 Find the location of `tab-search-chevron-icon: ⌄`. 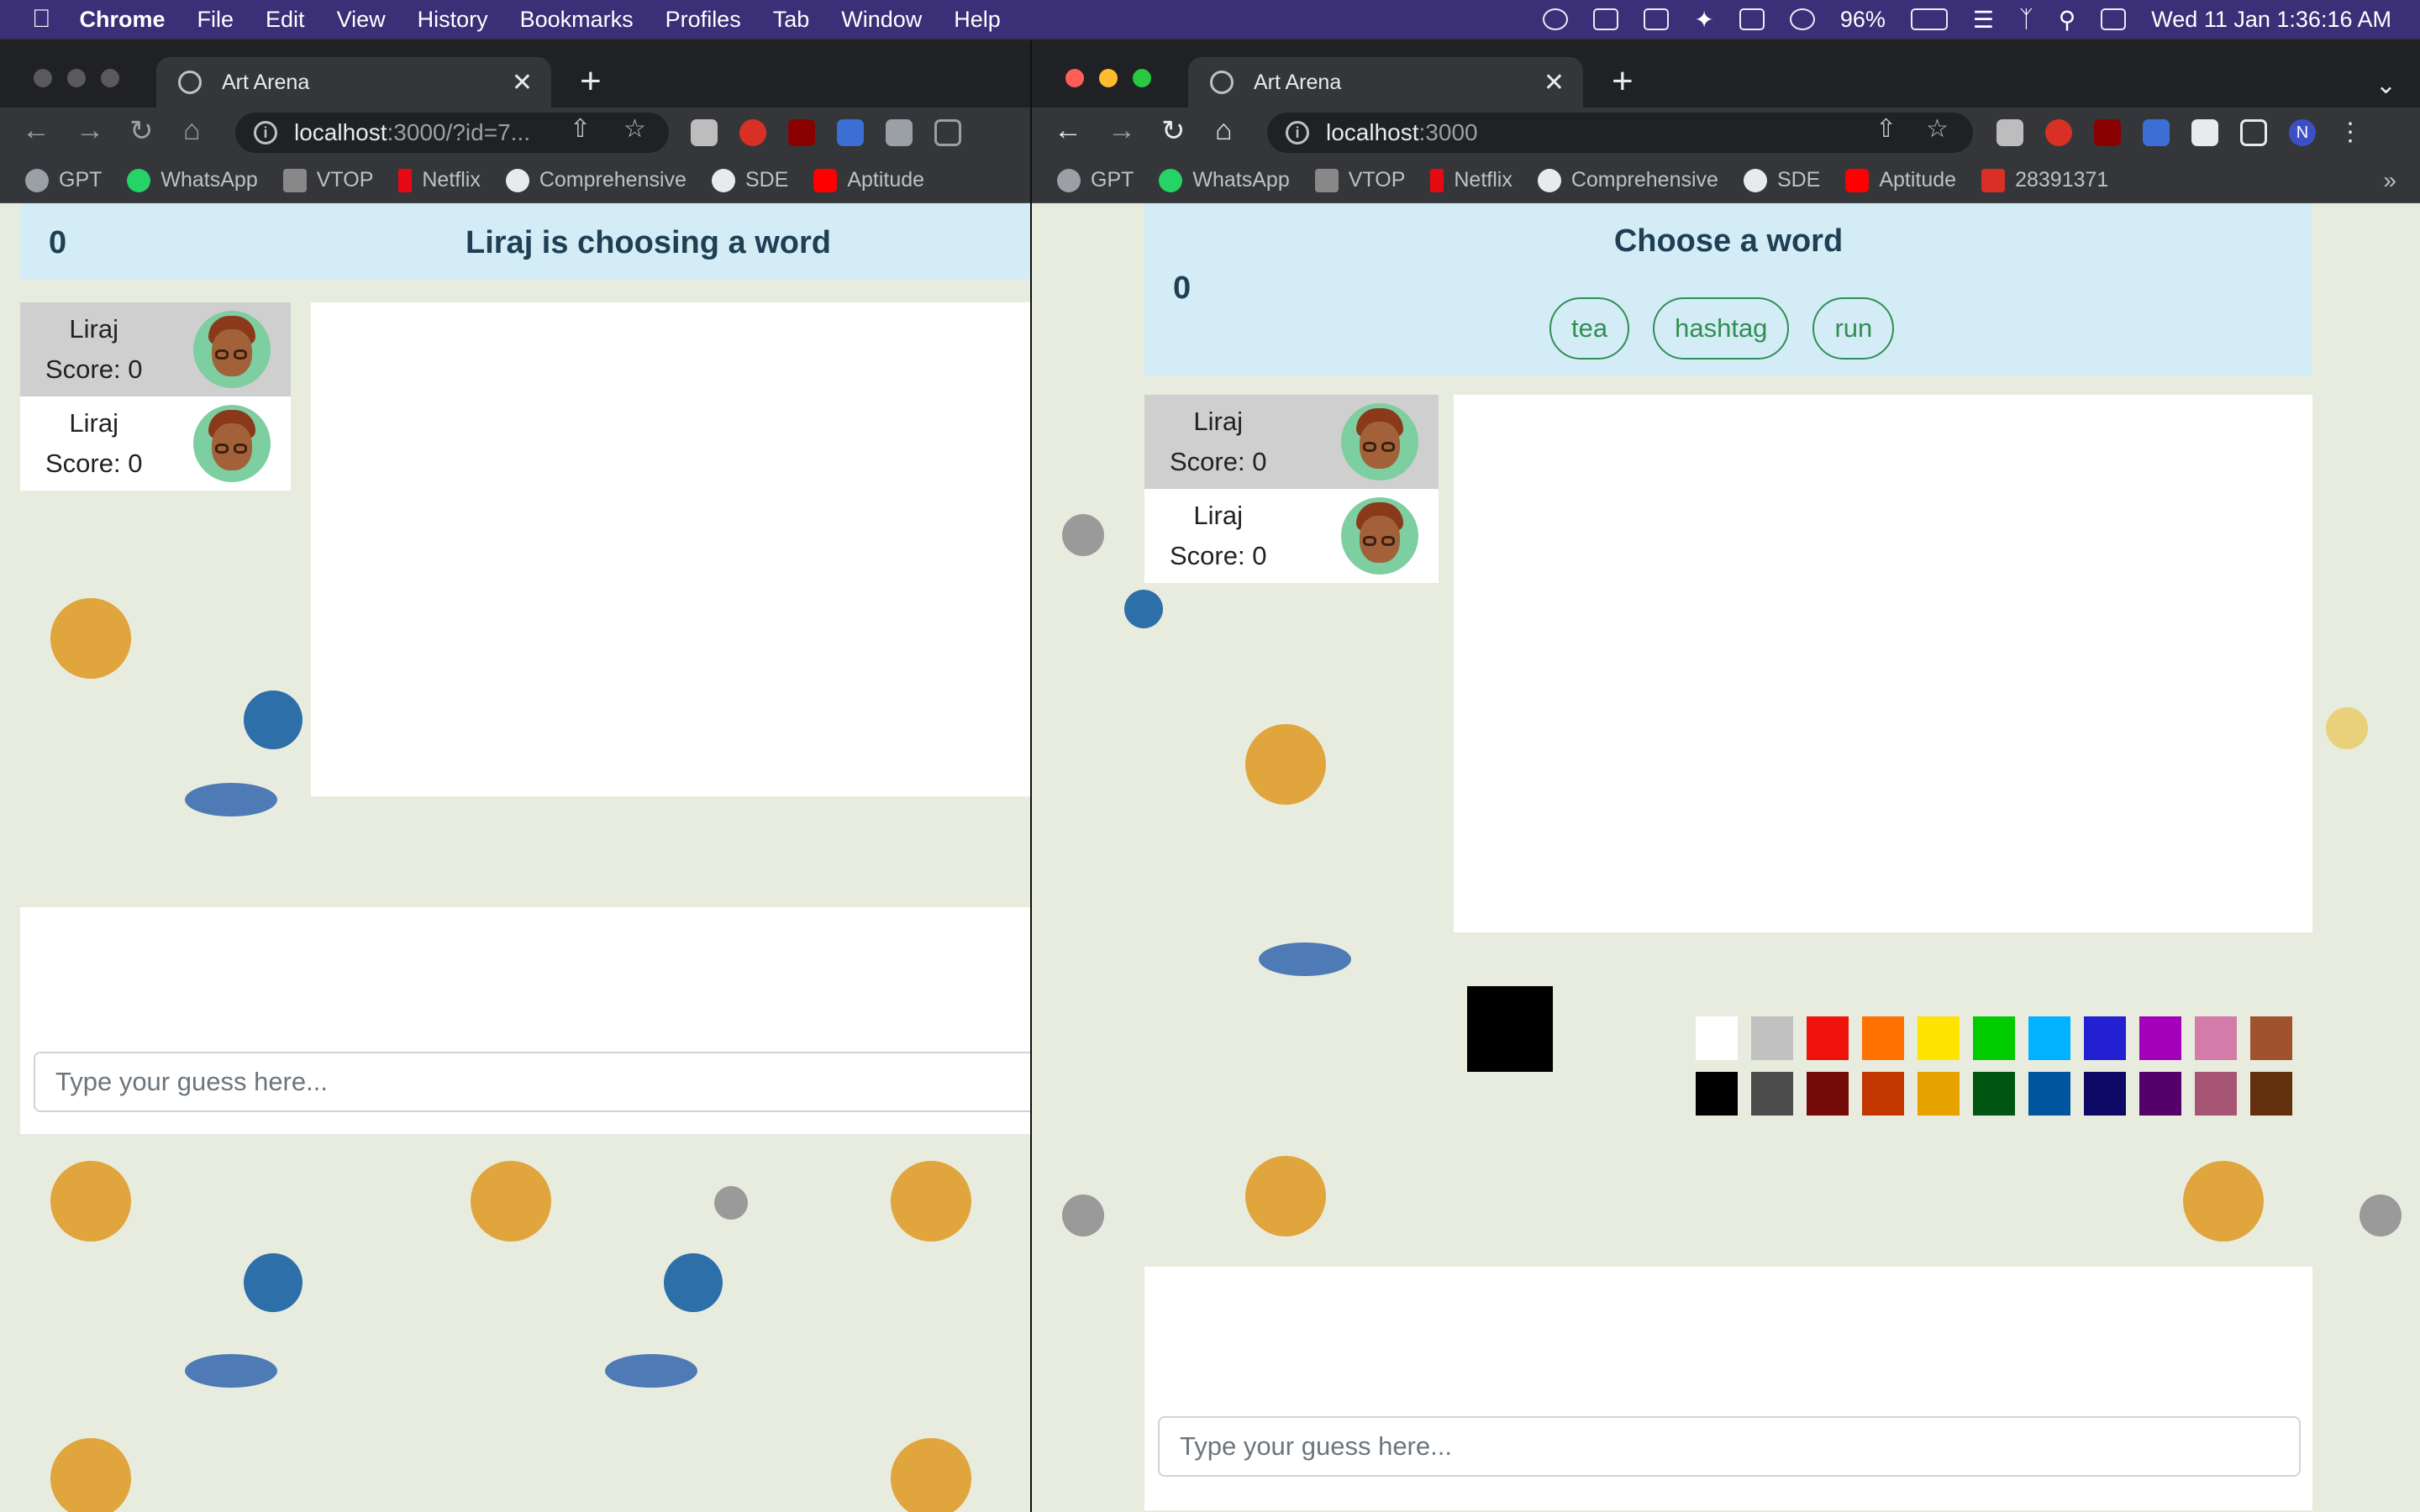

tab-search-chevron-icon: ⌄ is located at coordinates (2386, 85).